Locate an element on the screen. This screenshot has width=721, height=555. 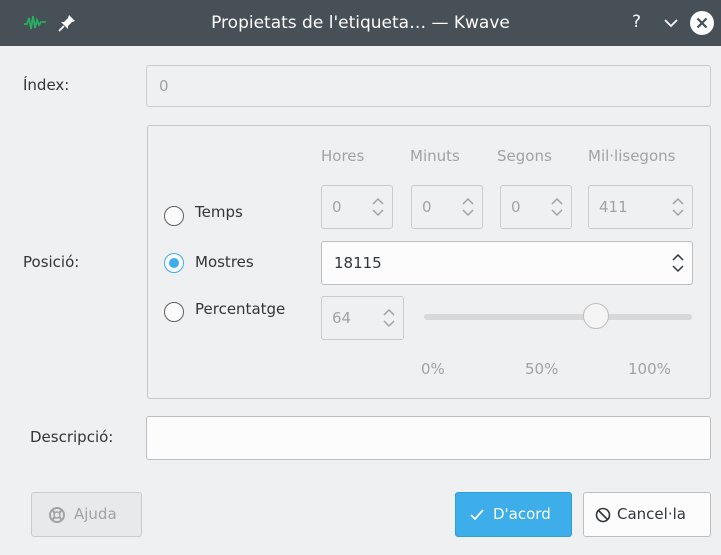
title-bar: Propietats de l'etiqueta… — Kwave ? is located at coordinates (360, 23).